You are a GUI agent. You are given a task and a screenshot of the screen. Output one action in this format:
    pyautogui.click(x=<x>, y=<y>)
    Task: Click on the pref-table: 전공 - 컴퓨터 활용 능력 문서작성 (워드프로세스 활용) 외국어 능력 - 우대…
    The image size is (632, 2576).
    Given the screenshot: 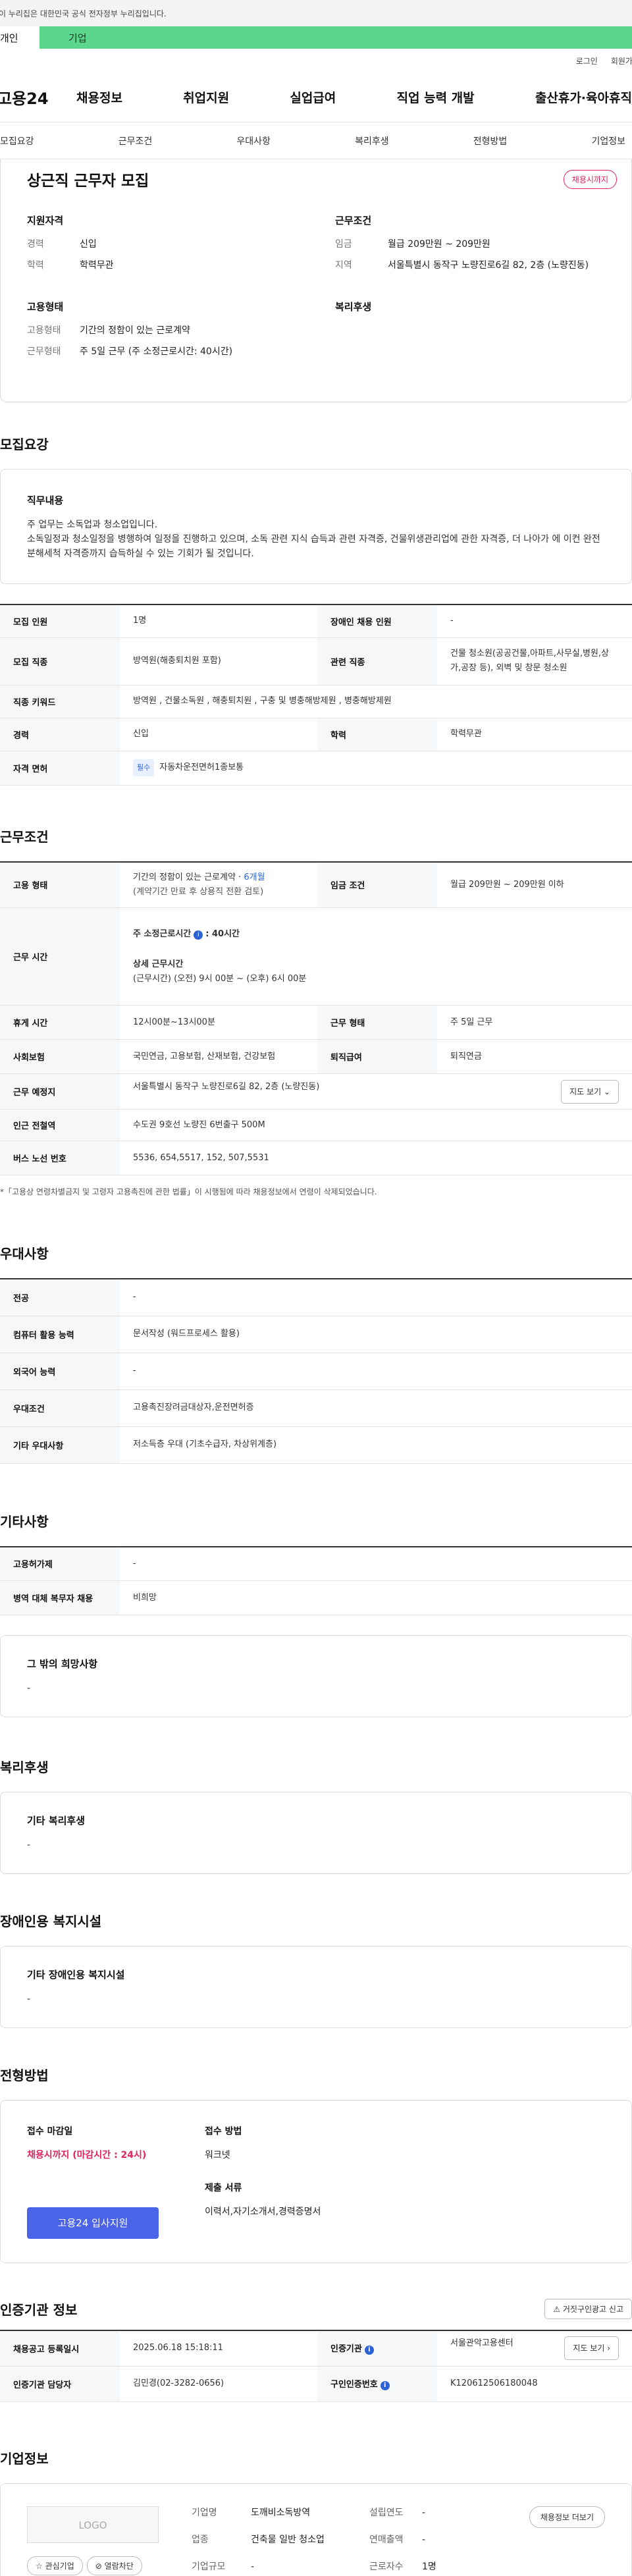 What is the action you would take?
    pyautogui.click(x=316, y=1371)
    